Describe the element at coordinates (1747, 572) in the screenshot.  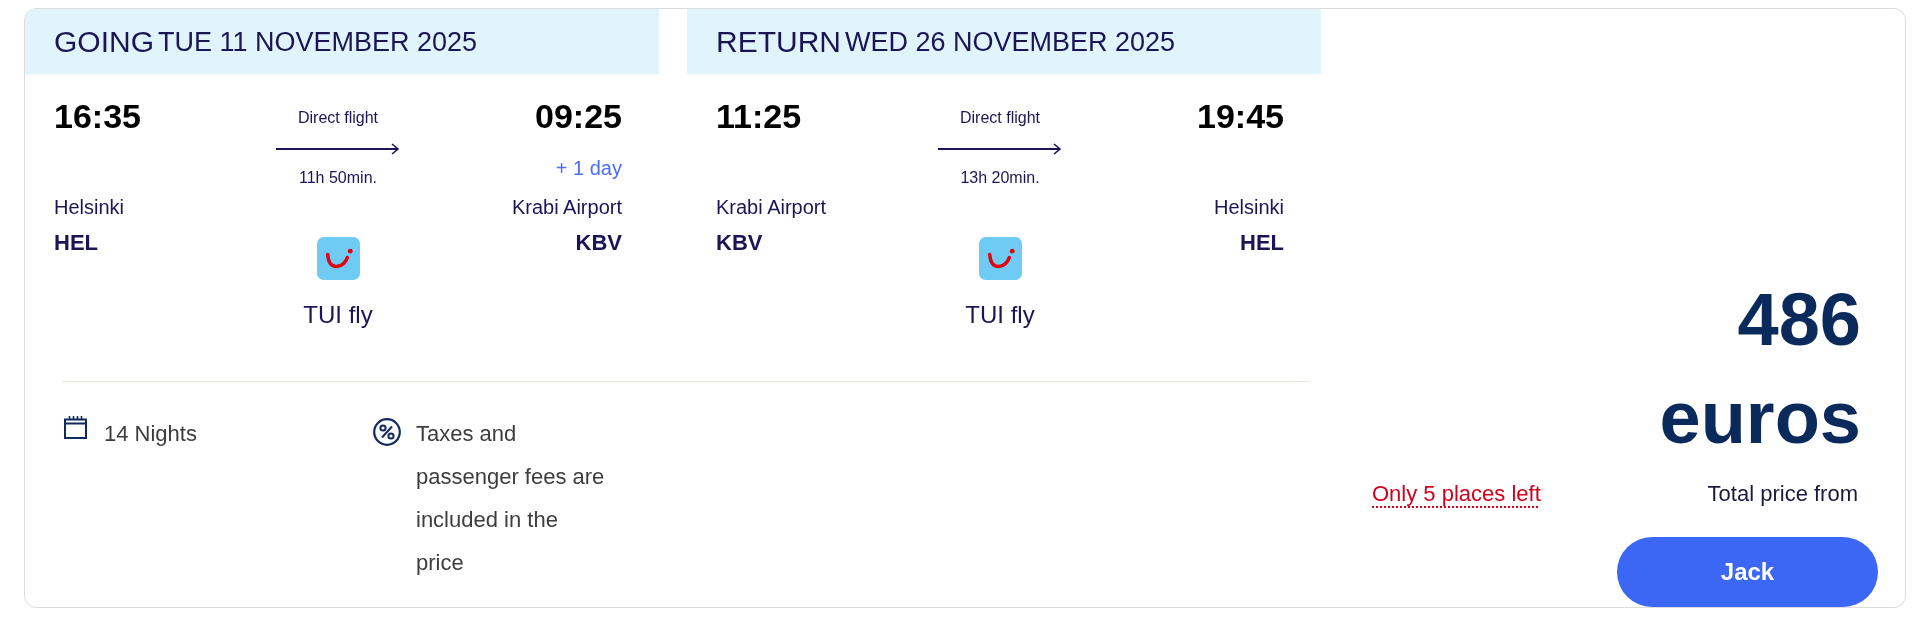
I see `book-button: Jack` at that location.